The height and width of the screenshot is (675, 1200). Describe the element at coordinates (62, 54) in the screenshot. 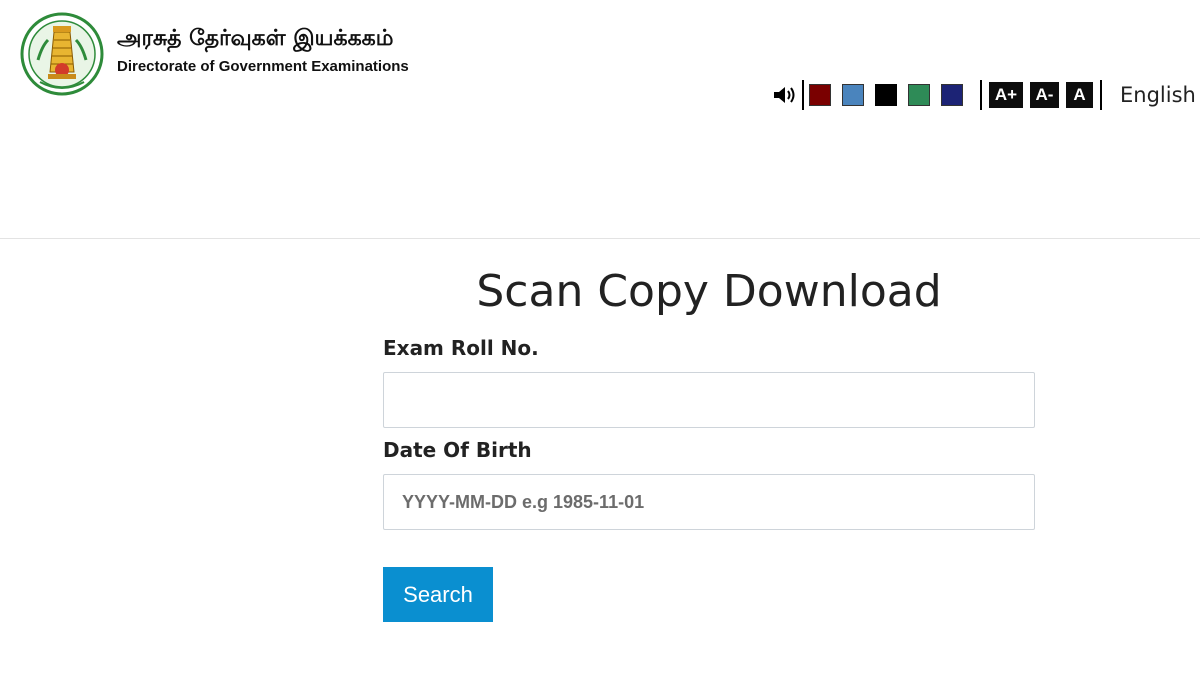

I see `tamil-nadu-emblem-icon` at that location.